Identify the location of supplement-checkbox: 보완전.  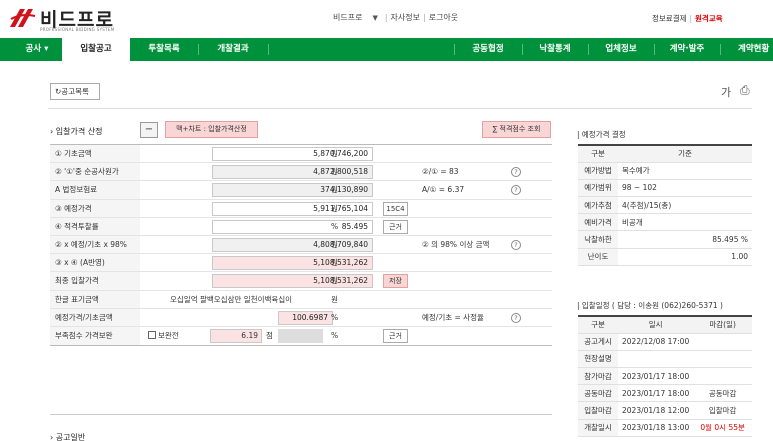
(163, 336).